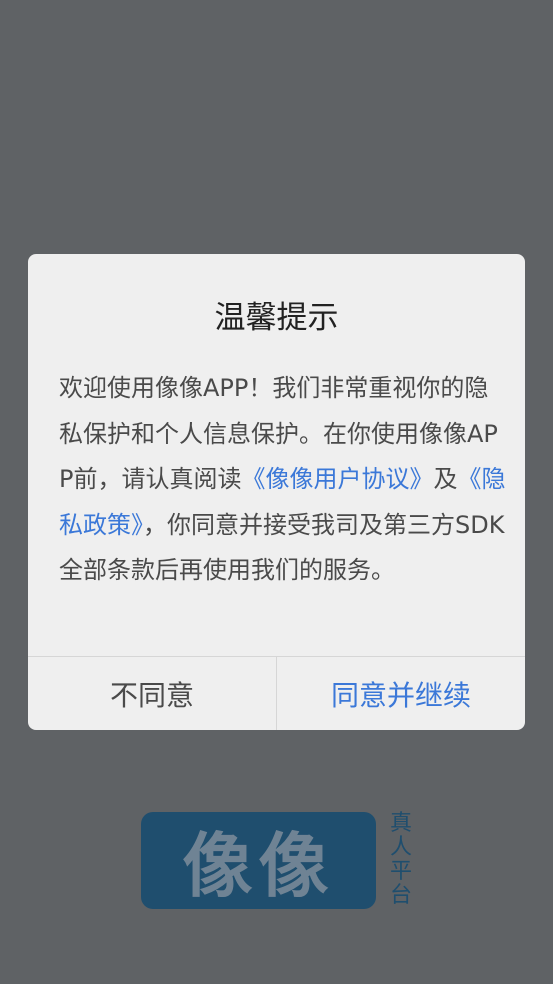 This screenshot has width=553, height=984. Describe the element at coordinates (400, 871) in the screenshot. I see `logo-tagline-char: 平` at that location.